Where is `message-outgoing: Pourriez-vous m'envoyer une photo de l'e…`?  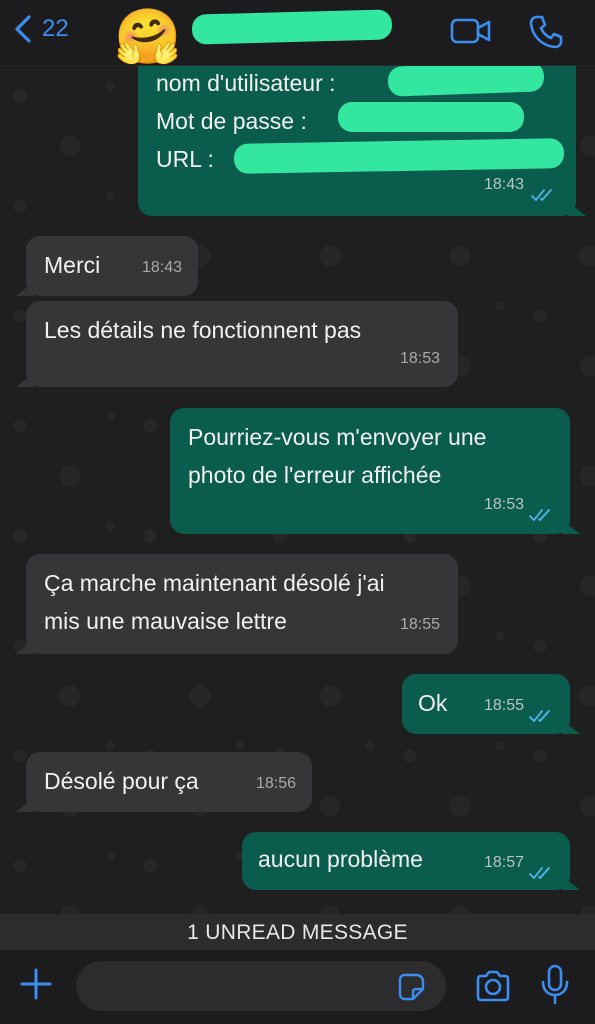
message-outgoing: Pourriez-vous m'envoyer une photo de l'e… is located at coordinates (375, 471).